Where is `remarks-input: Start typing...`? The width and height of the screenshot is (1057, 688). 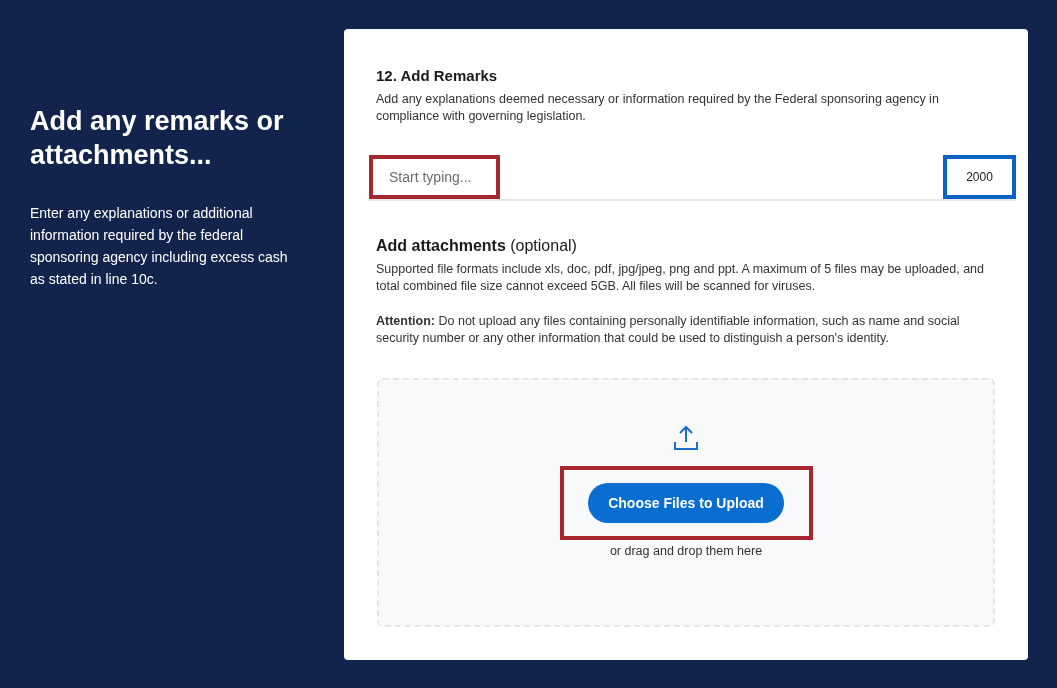
remarks-input: Start typing... is located at coordinates (434, 177).